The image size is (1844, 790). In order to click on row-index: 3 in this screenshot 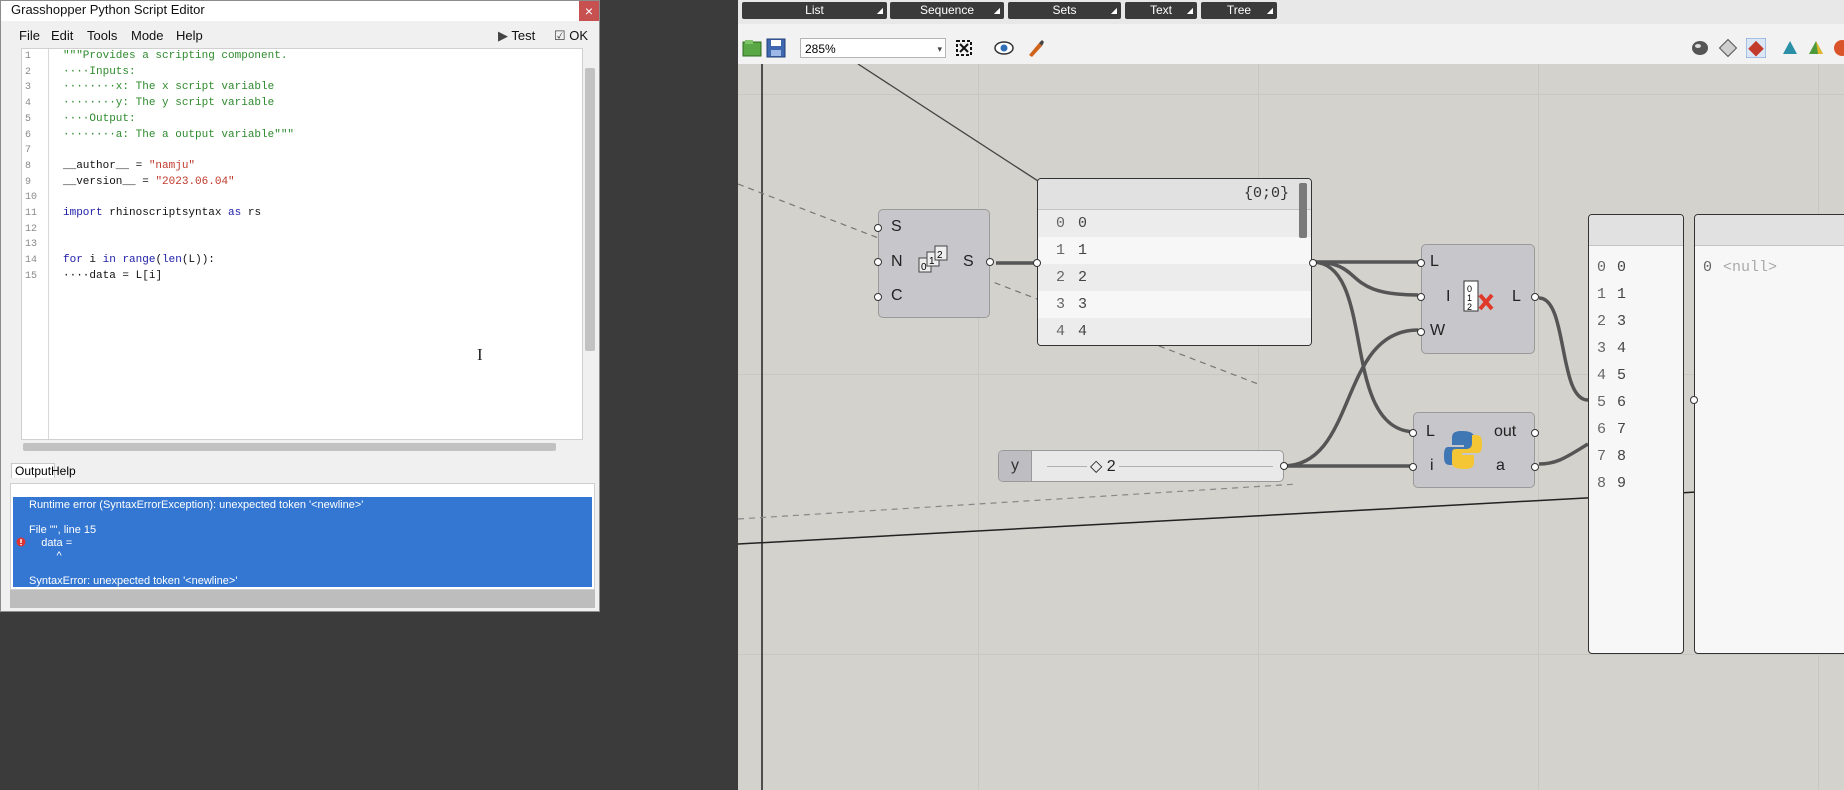, I will do `click(1602, 348)`.